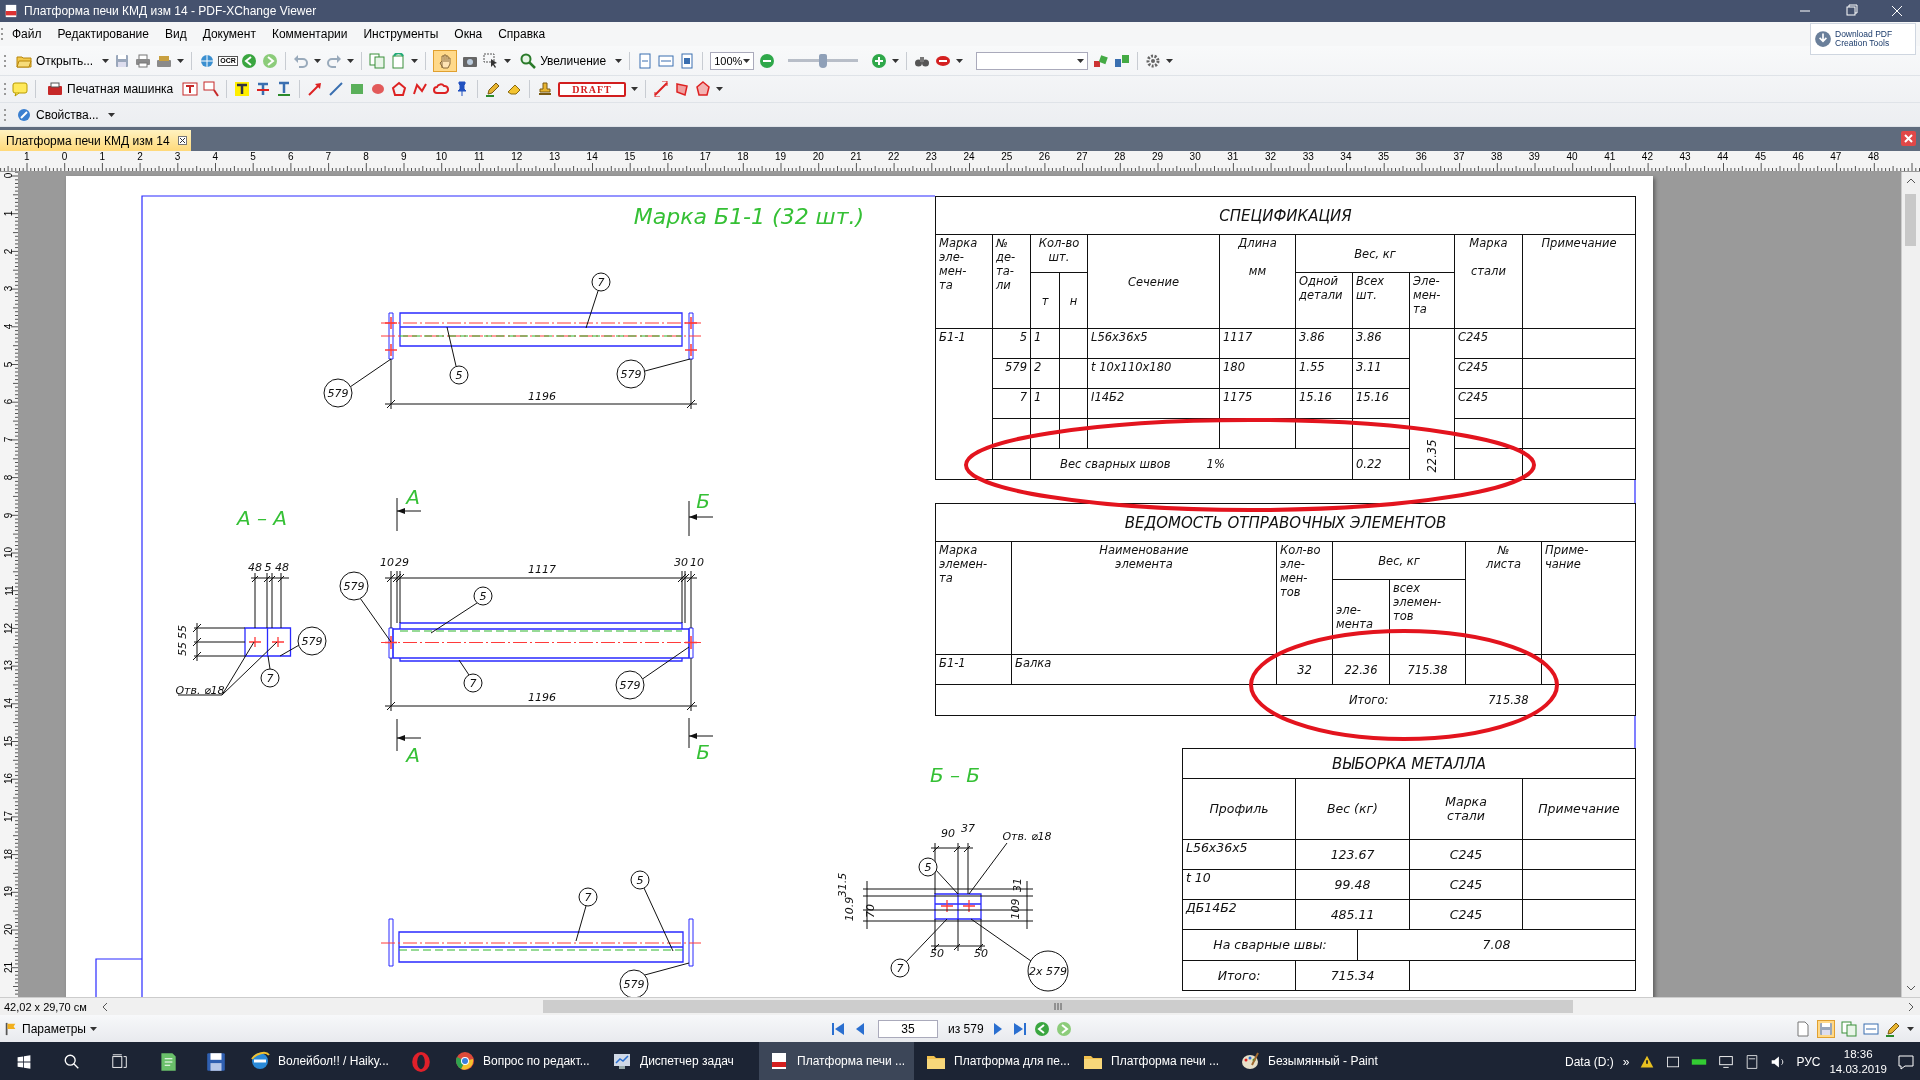 The width and height of the screenshot is (1920, 1080). What do you see at coordinates (1858, 1062) in the screenshot?
I see `clock: 18:36 14.03.2019` at bounding box center [1858, 1062].